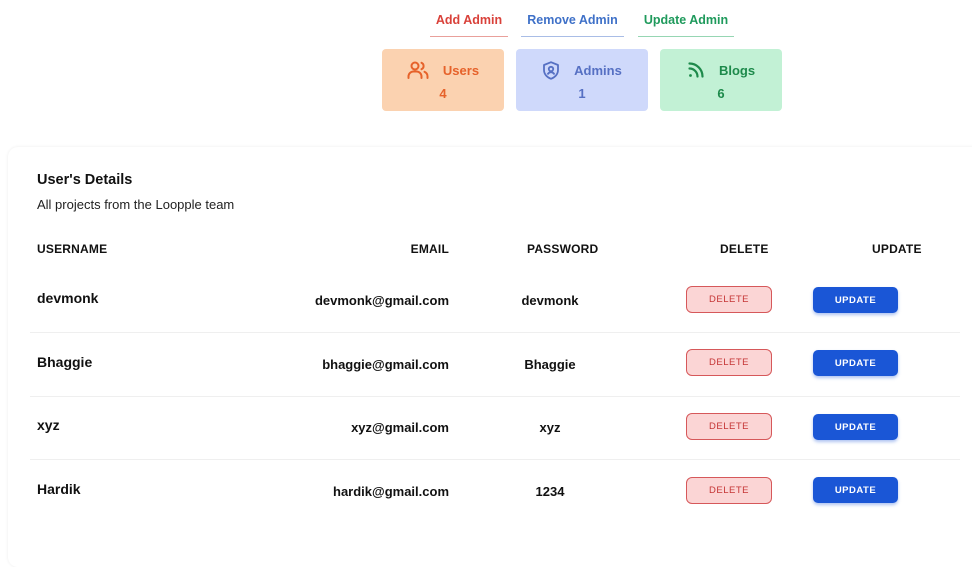 The image size is (972, 567). Describe the element at coordinates (696, 70) in the screenshot. I see `rss-icon` at that location.